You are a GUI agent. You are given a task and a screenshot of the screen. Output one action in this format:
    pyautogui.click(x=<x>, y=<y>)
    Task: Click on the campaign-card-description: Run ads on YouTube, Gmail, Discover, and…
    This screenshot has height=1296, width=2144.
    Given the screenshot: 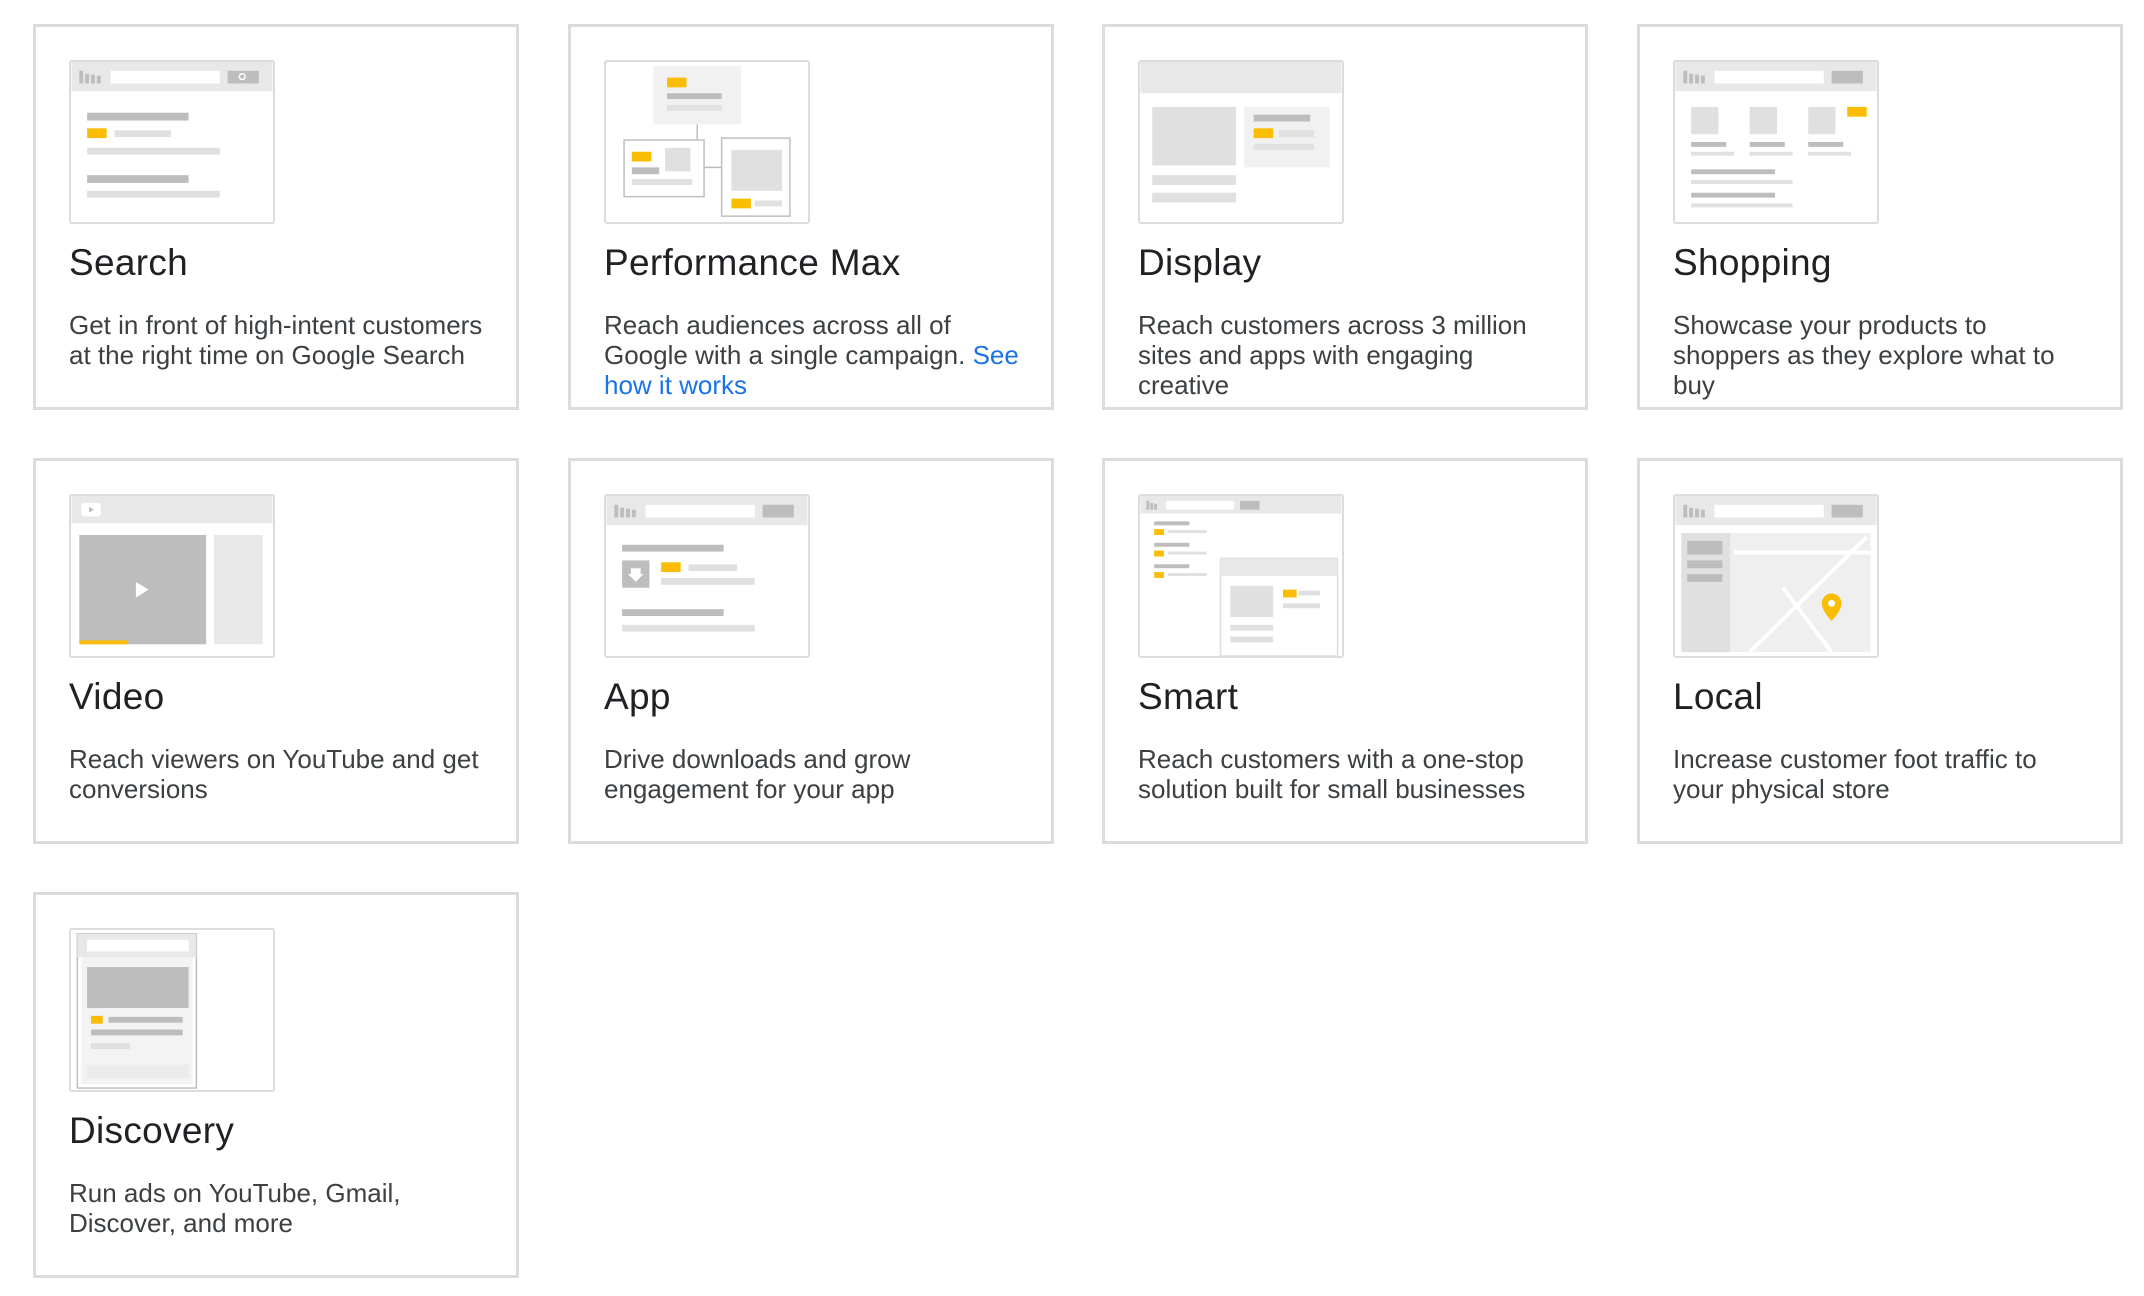 What is the action you would take?
    pyautogui.click(x=235, y=1208)
    